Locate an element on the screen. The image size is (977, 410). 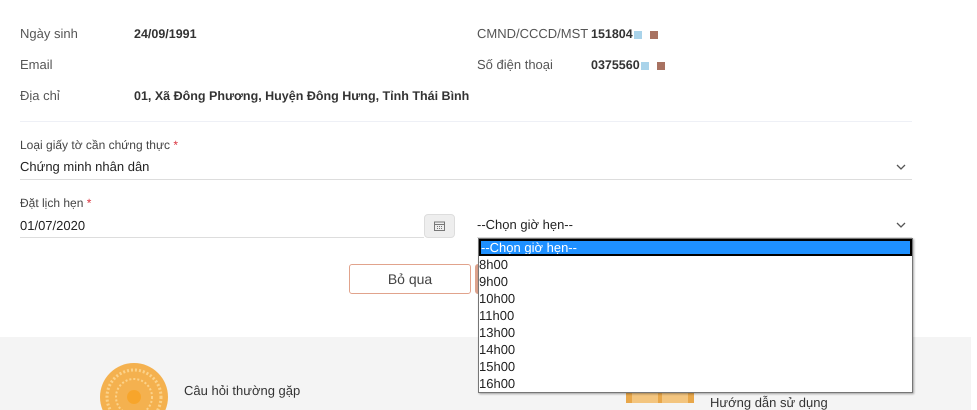
field-label: Loại giấy tờ cần chứng thực * is located at coordinates (100, 145).